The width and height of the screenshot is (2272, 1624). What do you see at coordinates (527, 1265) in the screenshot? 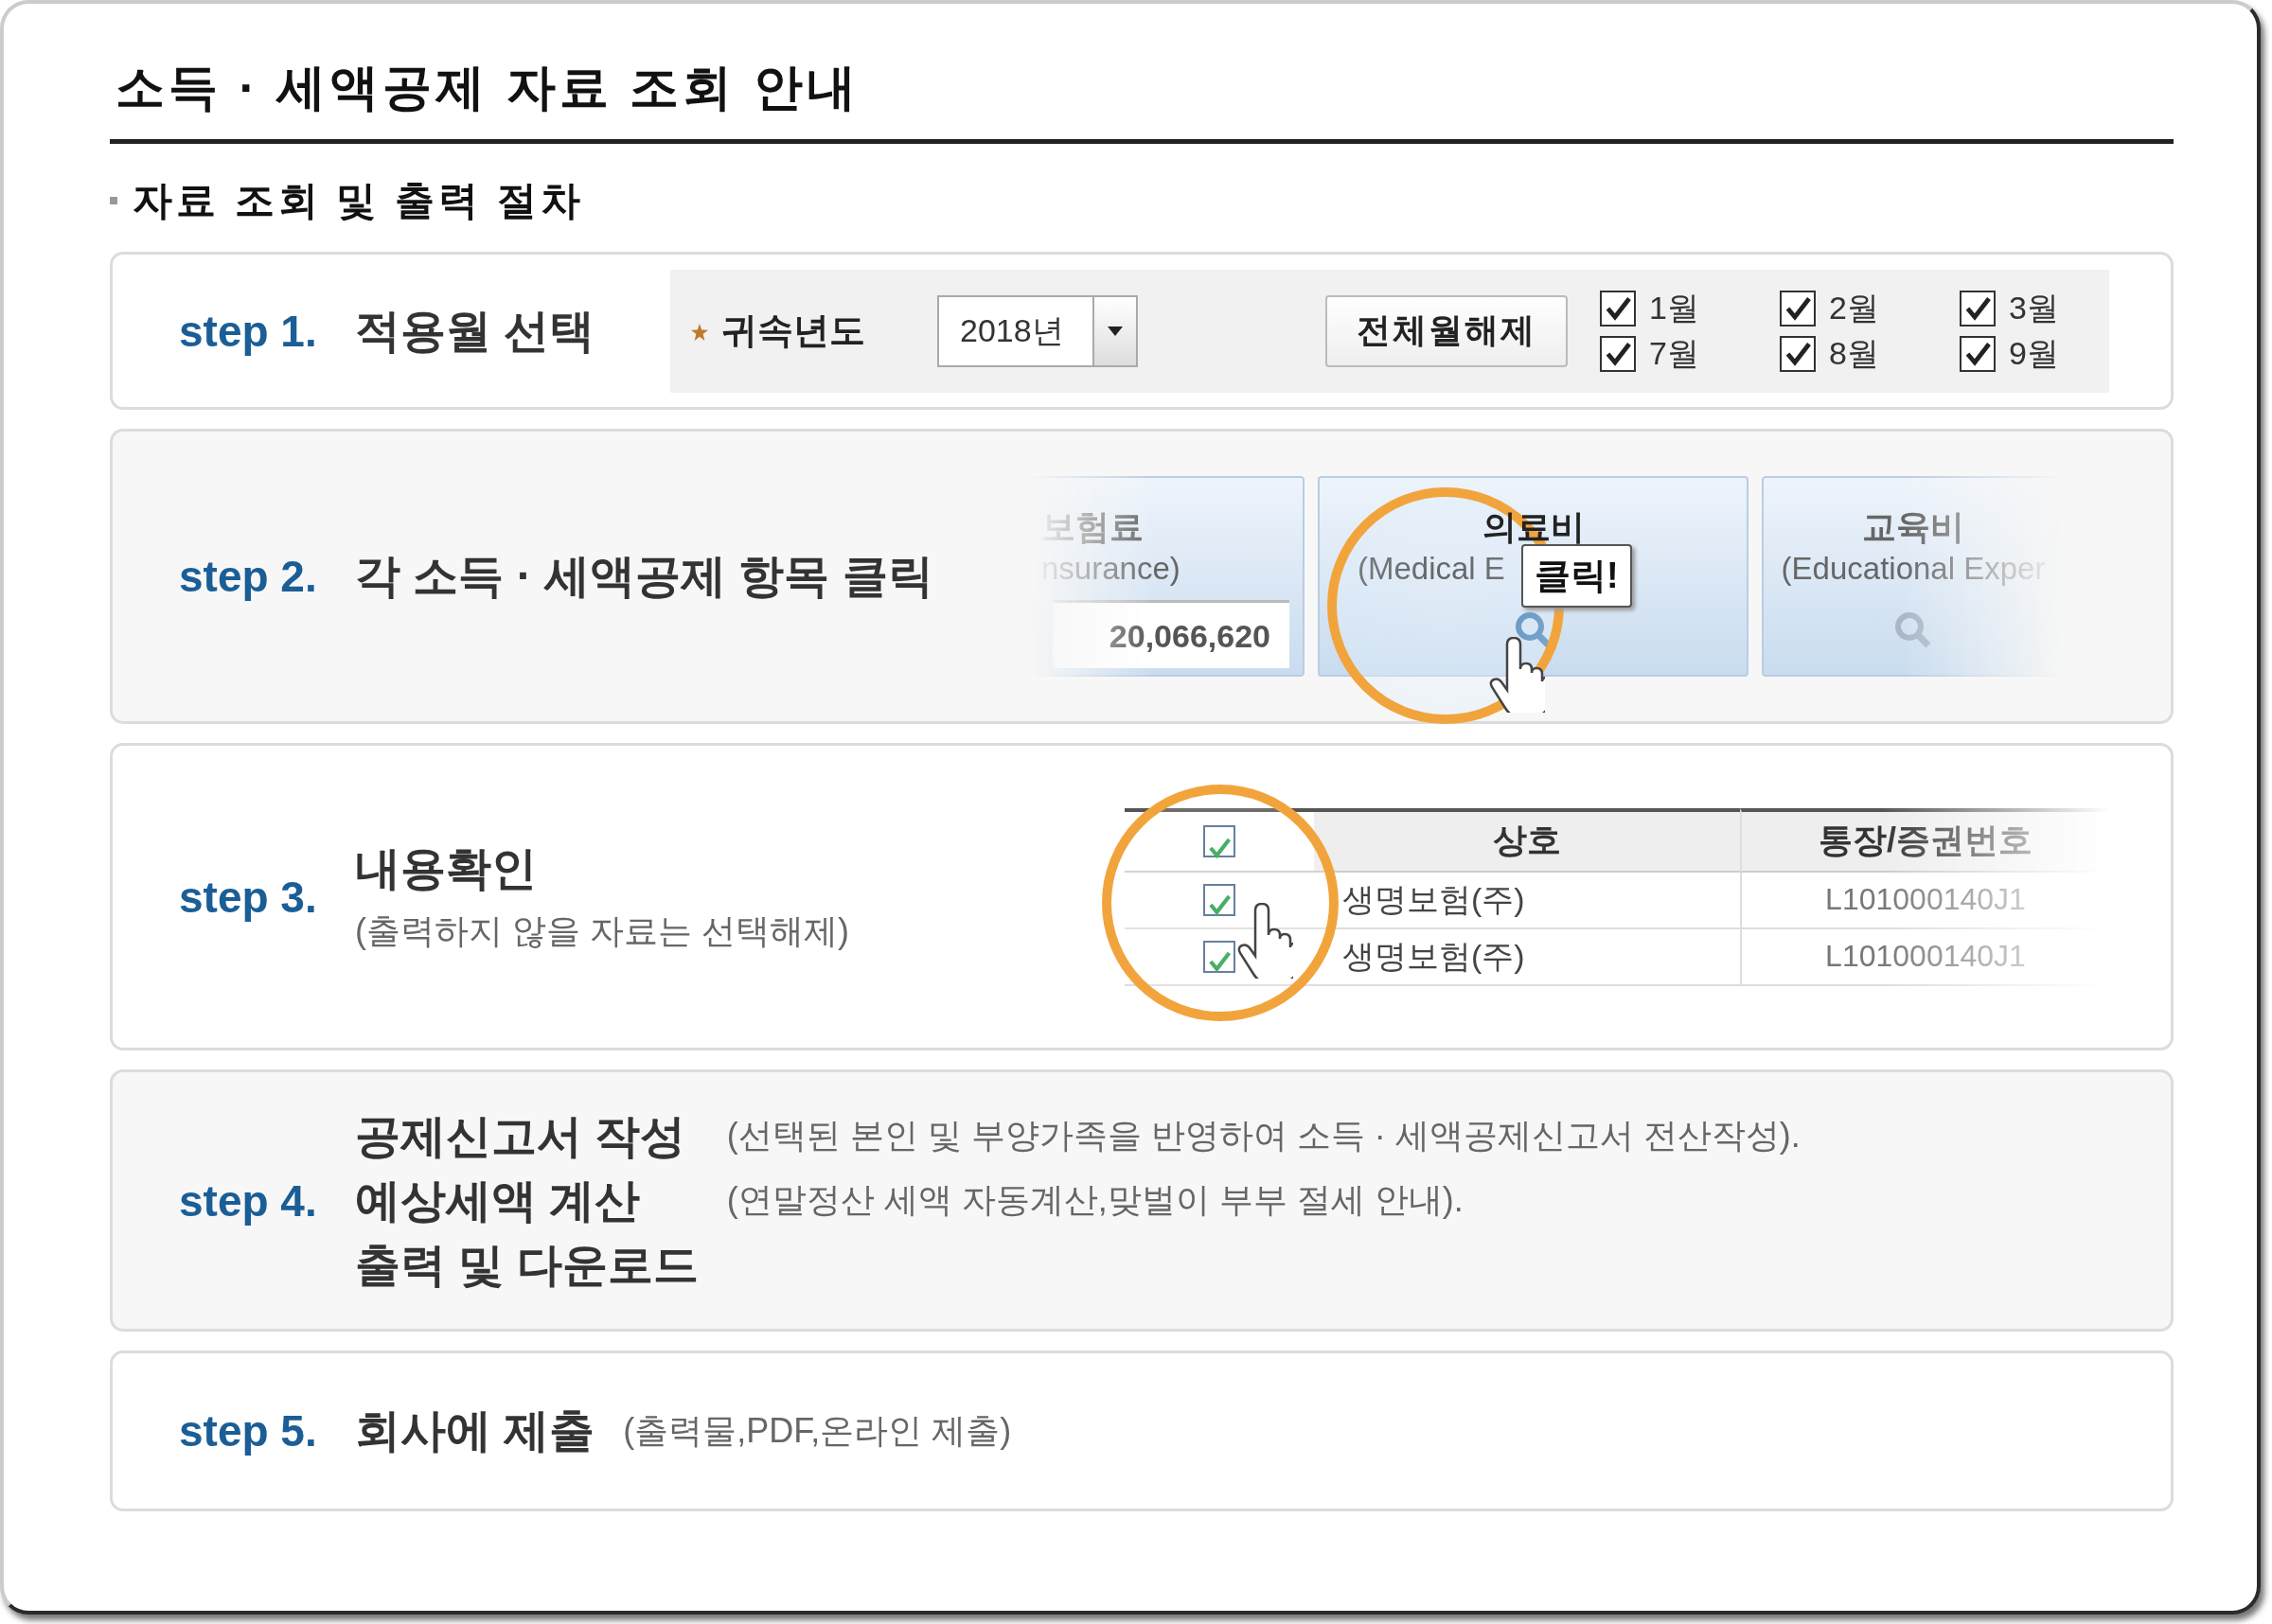
I see `step-title: 출력 및 다운로드` at bounding box center [527, 1265].